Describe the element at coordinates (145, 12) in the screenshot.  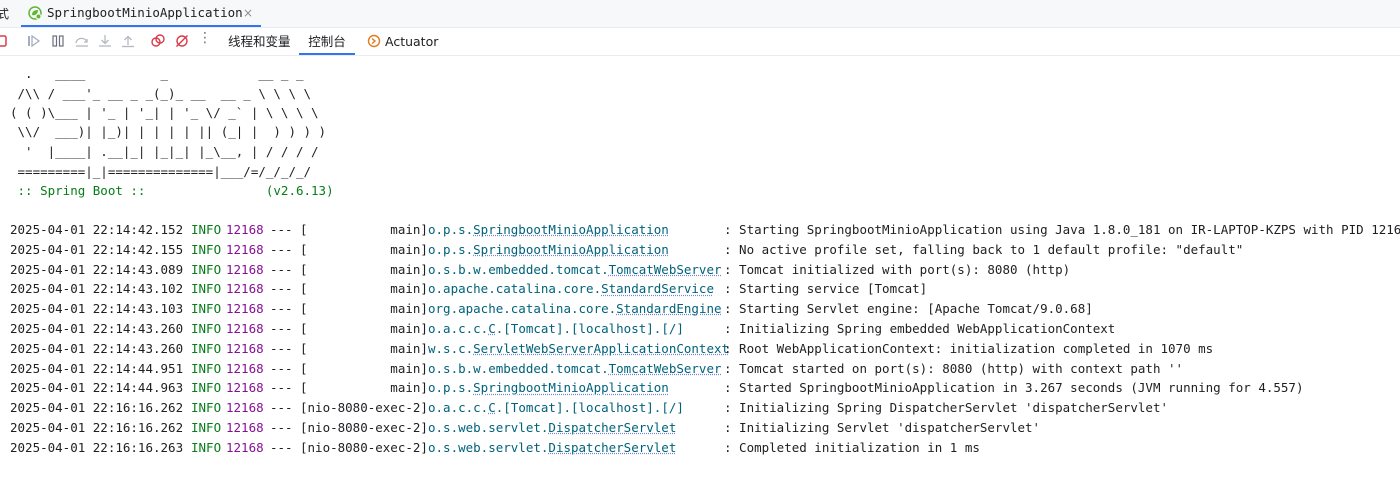
I see `tab-title: SpringbootMinioApplication` at that location.